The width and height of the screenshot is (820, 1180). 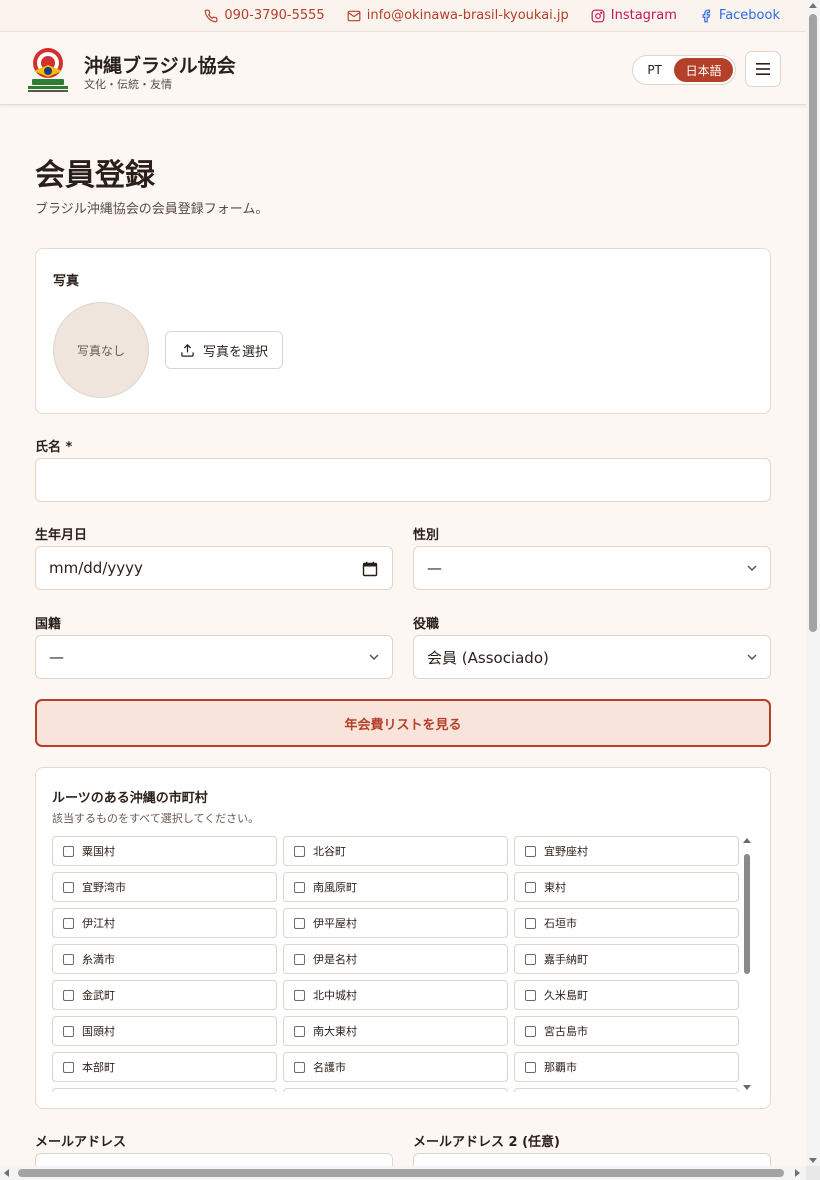 What do you see at coordinates (95, 175) in the screenshot?
I see `page-title: 会員登録` at bounding box center [95, 175].